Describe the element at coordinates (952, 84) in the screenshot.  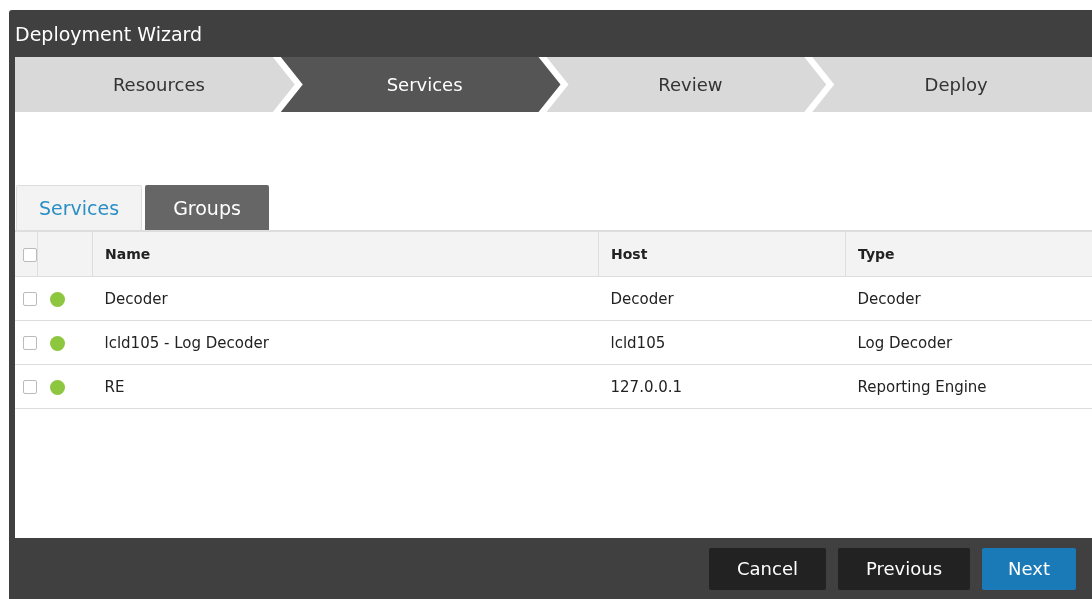
I see `wizard-step: Deploy` at that location.